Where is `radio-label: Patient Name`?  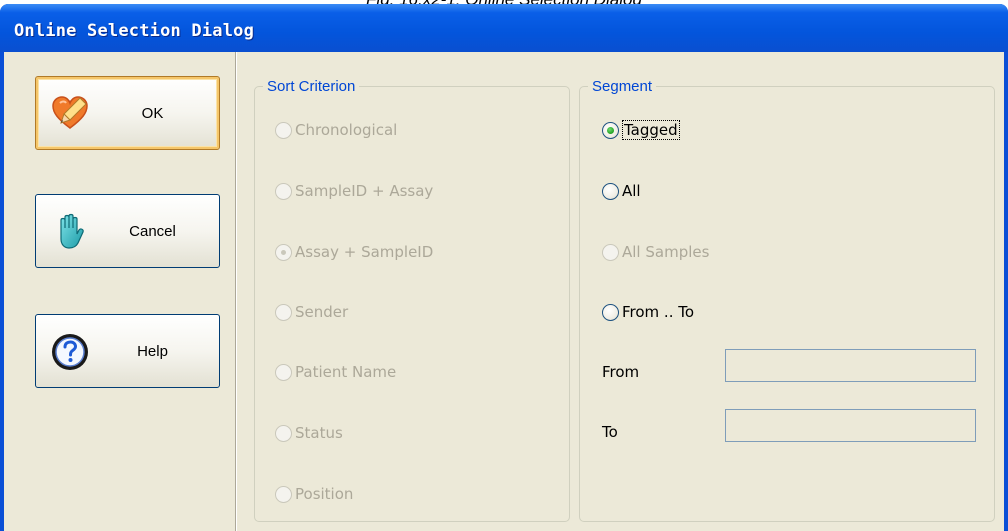 radio-label: Patient Name is located at coordinates (346, 372).